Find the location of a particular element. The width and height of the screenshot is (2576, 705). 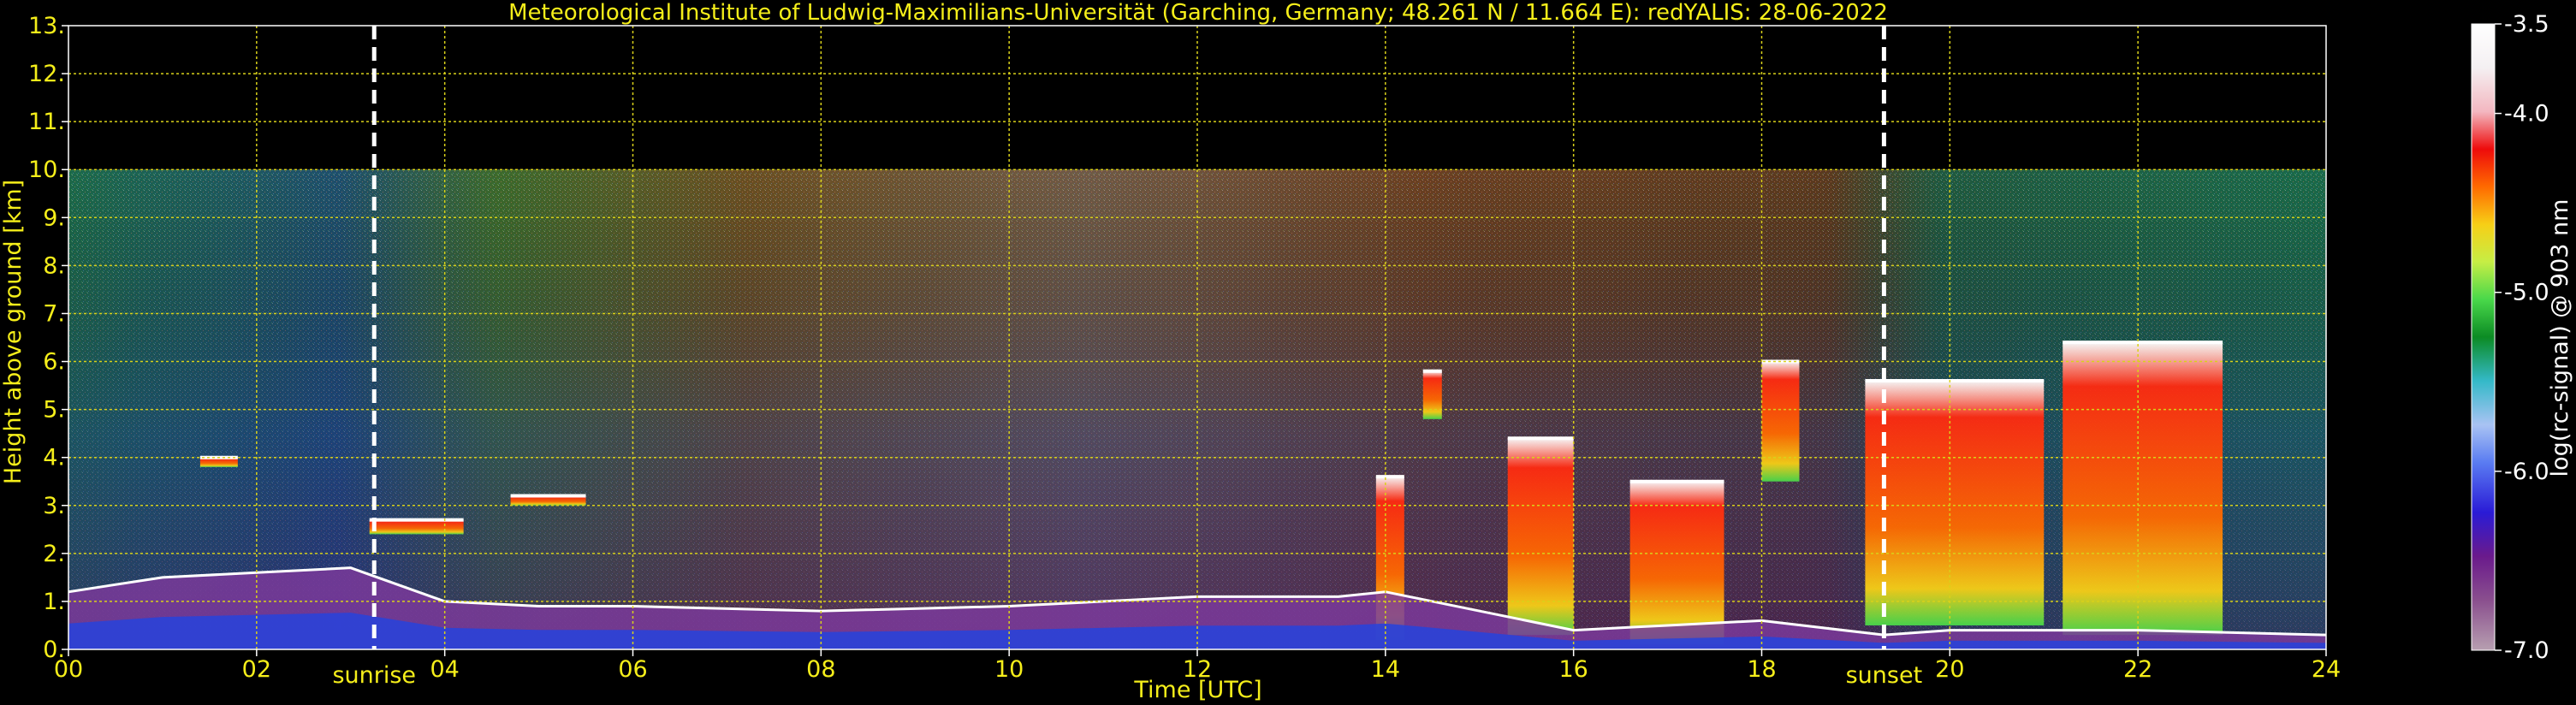

x-tick-label: 24 is located at coordinates (2326, 669).